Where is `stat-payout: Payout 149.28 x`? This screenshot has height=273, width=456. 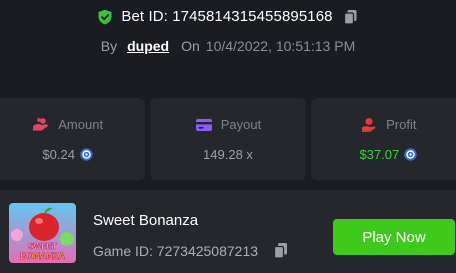
stat-payout: Payout 149.28 x is located at coordinates (228, 139).